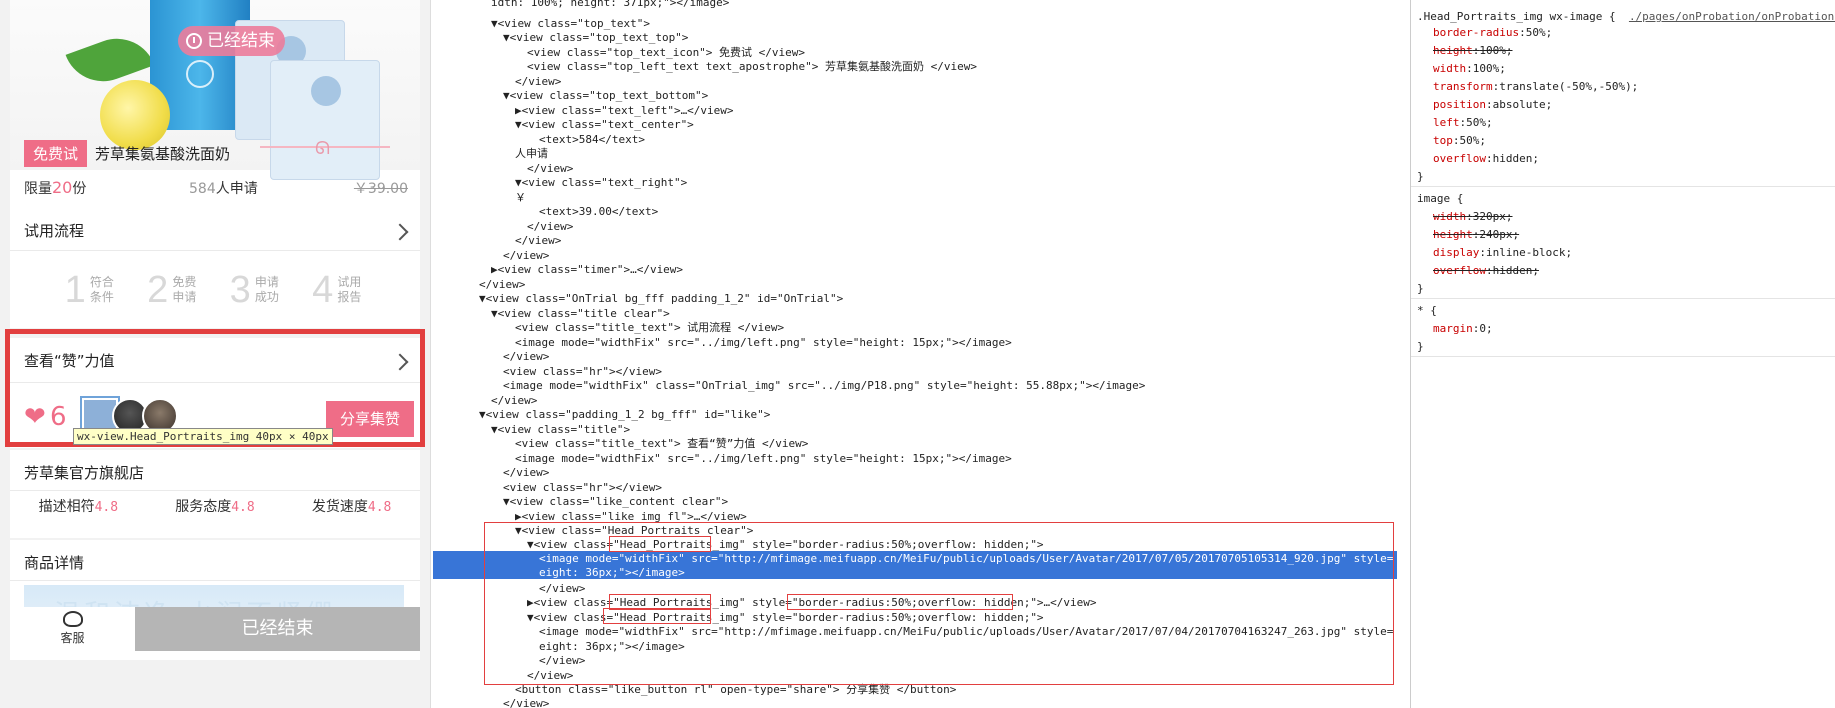 Image resolution: width=1835 pixels, height=708 pixels. Describe the element at coordinates (1473, 217) in the screenshot. I see `css-rule-overridden: width:320px;` at that location.